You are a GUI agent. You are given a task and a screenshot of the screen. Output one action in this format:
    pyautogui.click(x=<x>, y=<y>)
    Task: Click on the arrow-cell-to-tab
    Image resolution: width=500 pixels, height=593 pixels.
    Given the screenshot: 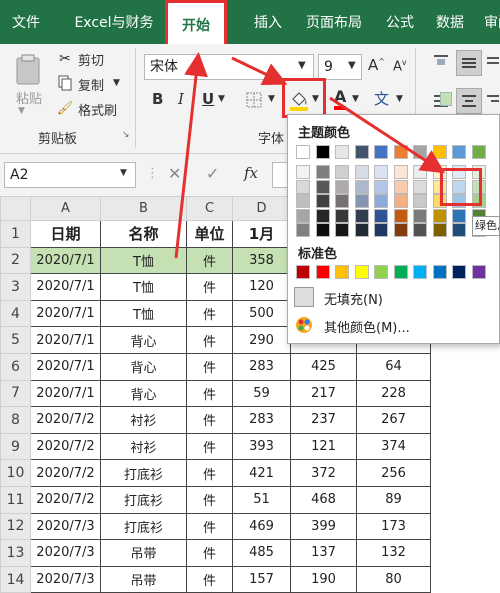 What is the action you would take?
    pyautogui.click(x=191, y=155)
    